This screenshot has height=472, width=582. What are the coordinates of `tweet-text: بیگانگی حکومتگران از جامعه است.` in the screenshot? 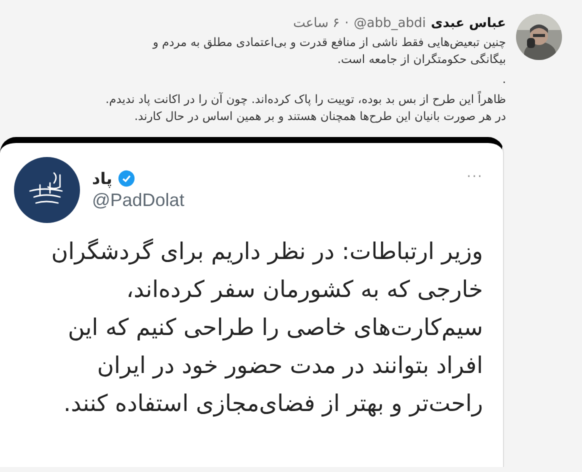 It's located at (421, 59).